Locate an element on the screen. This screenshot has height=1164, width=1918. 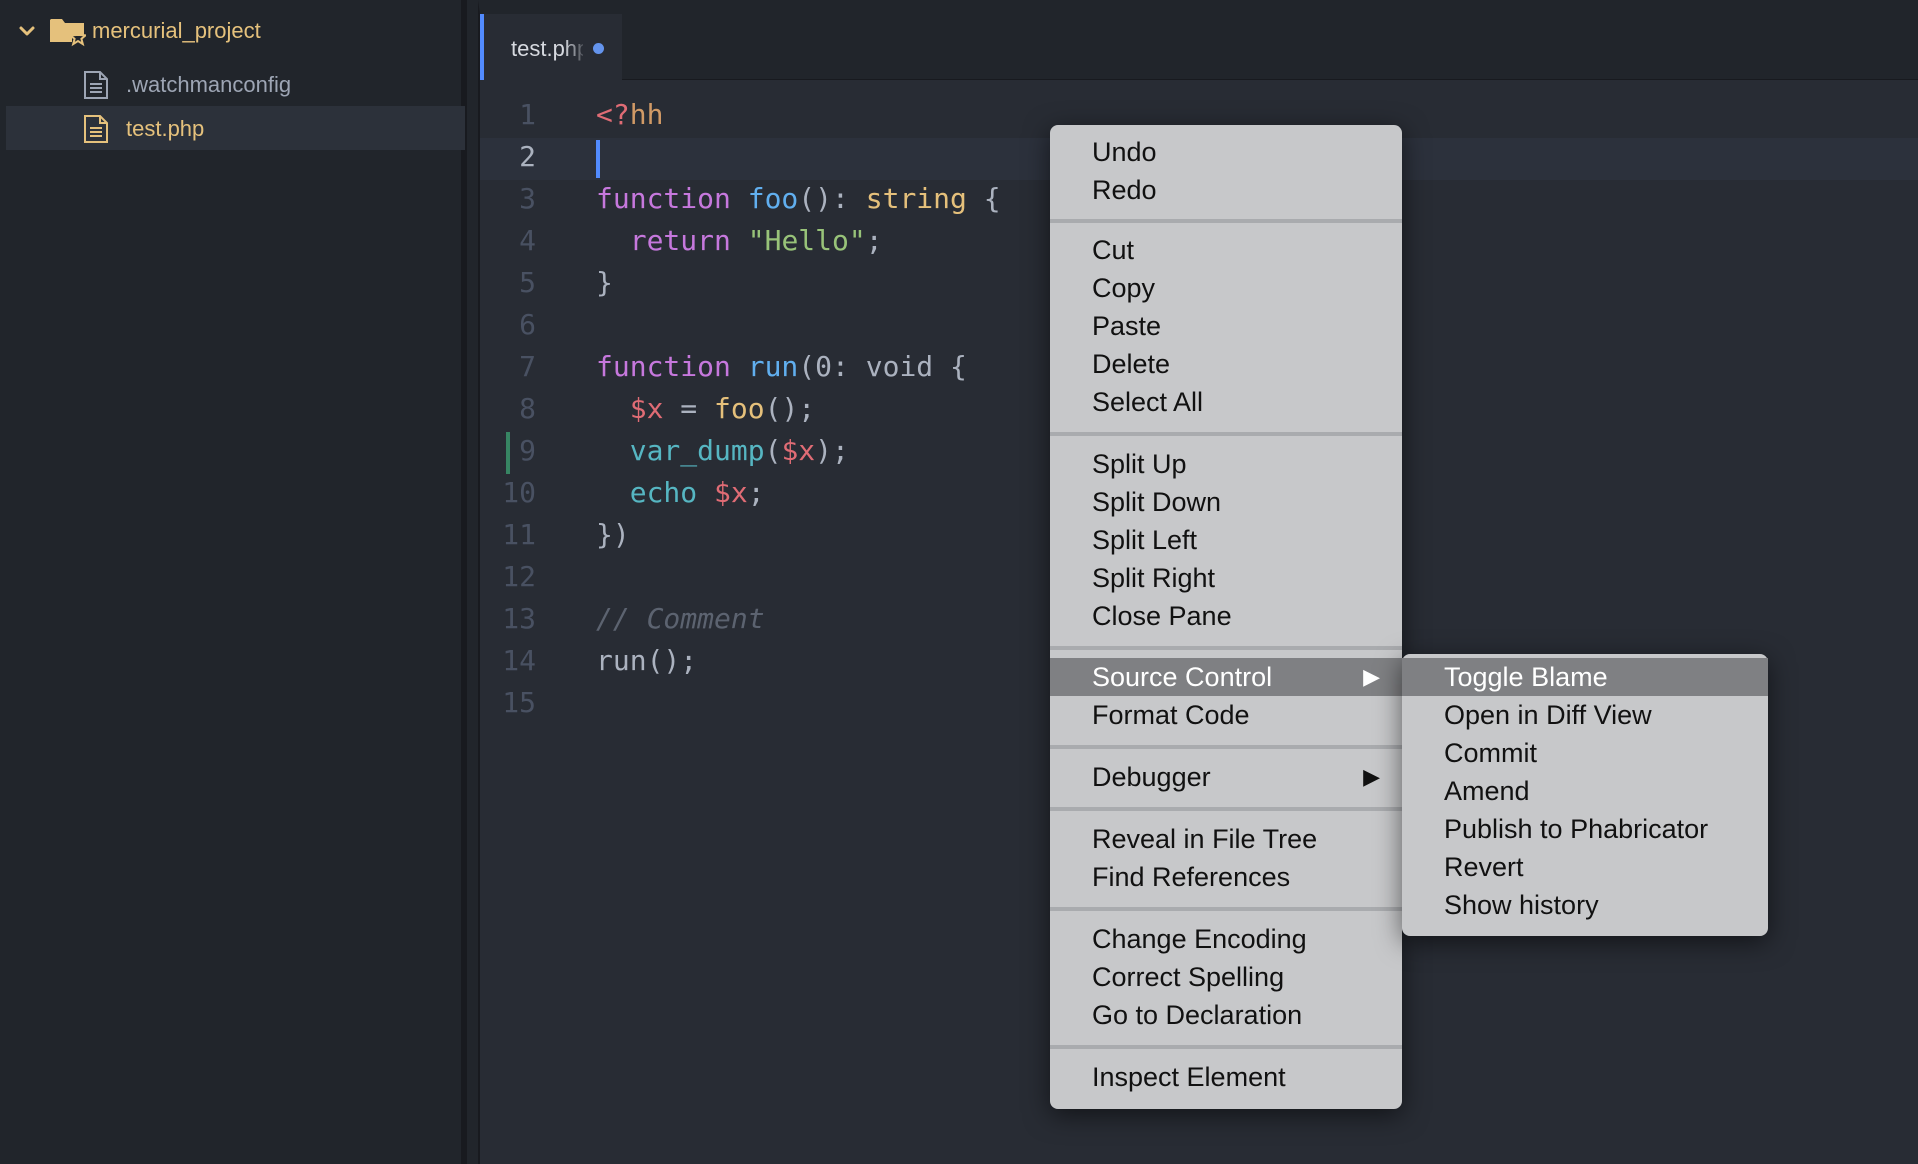
submenu-item-revert: Revert is located at coordinates (1585, 867).